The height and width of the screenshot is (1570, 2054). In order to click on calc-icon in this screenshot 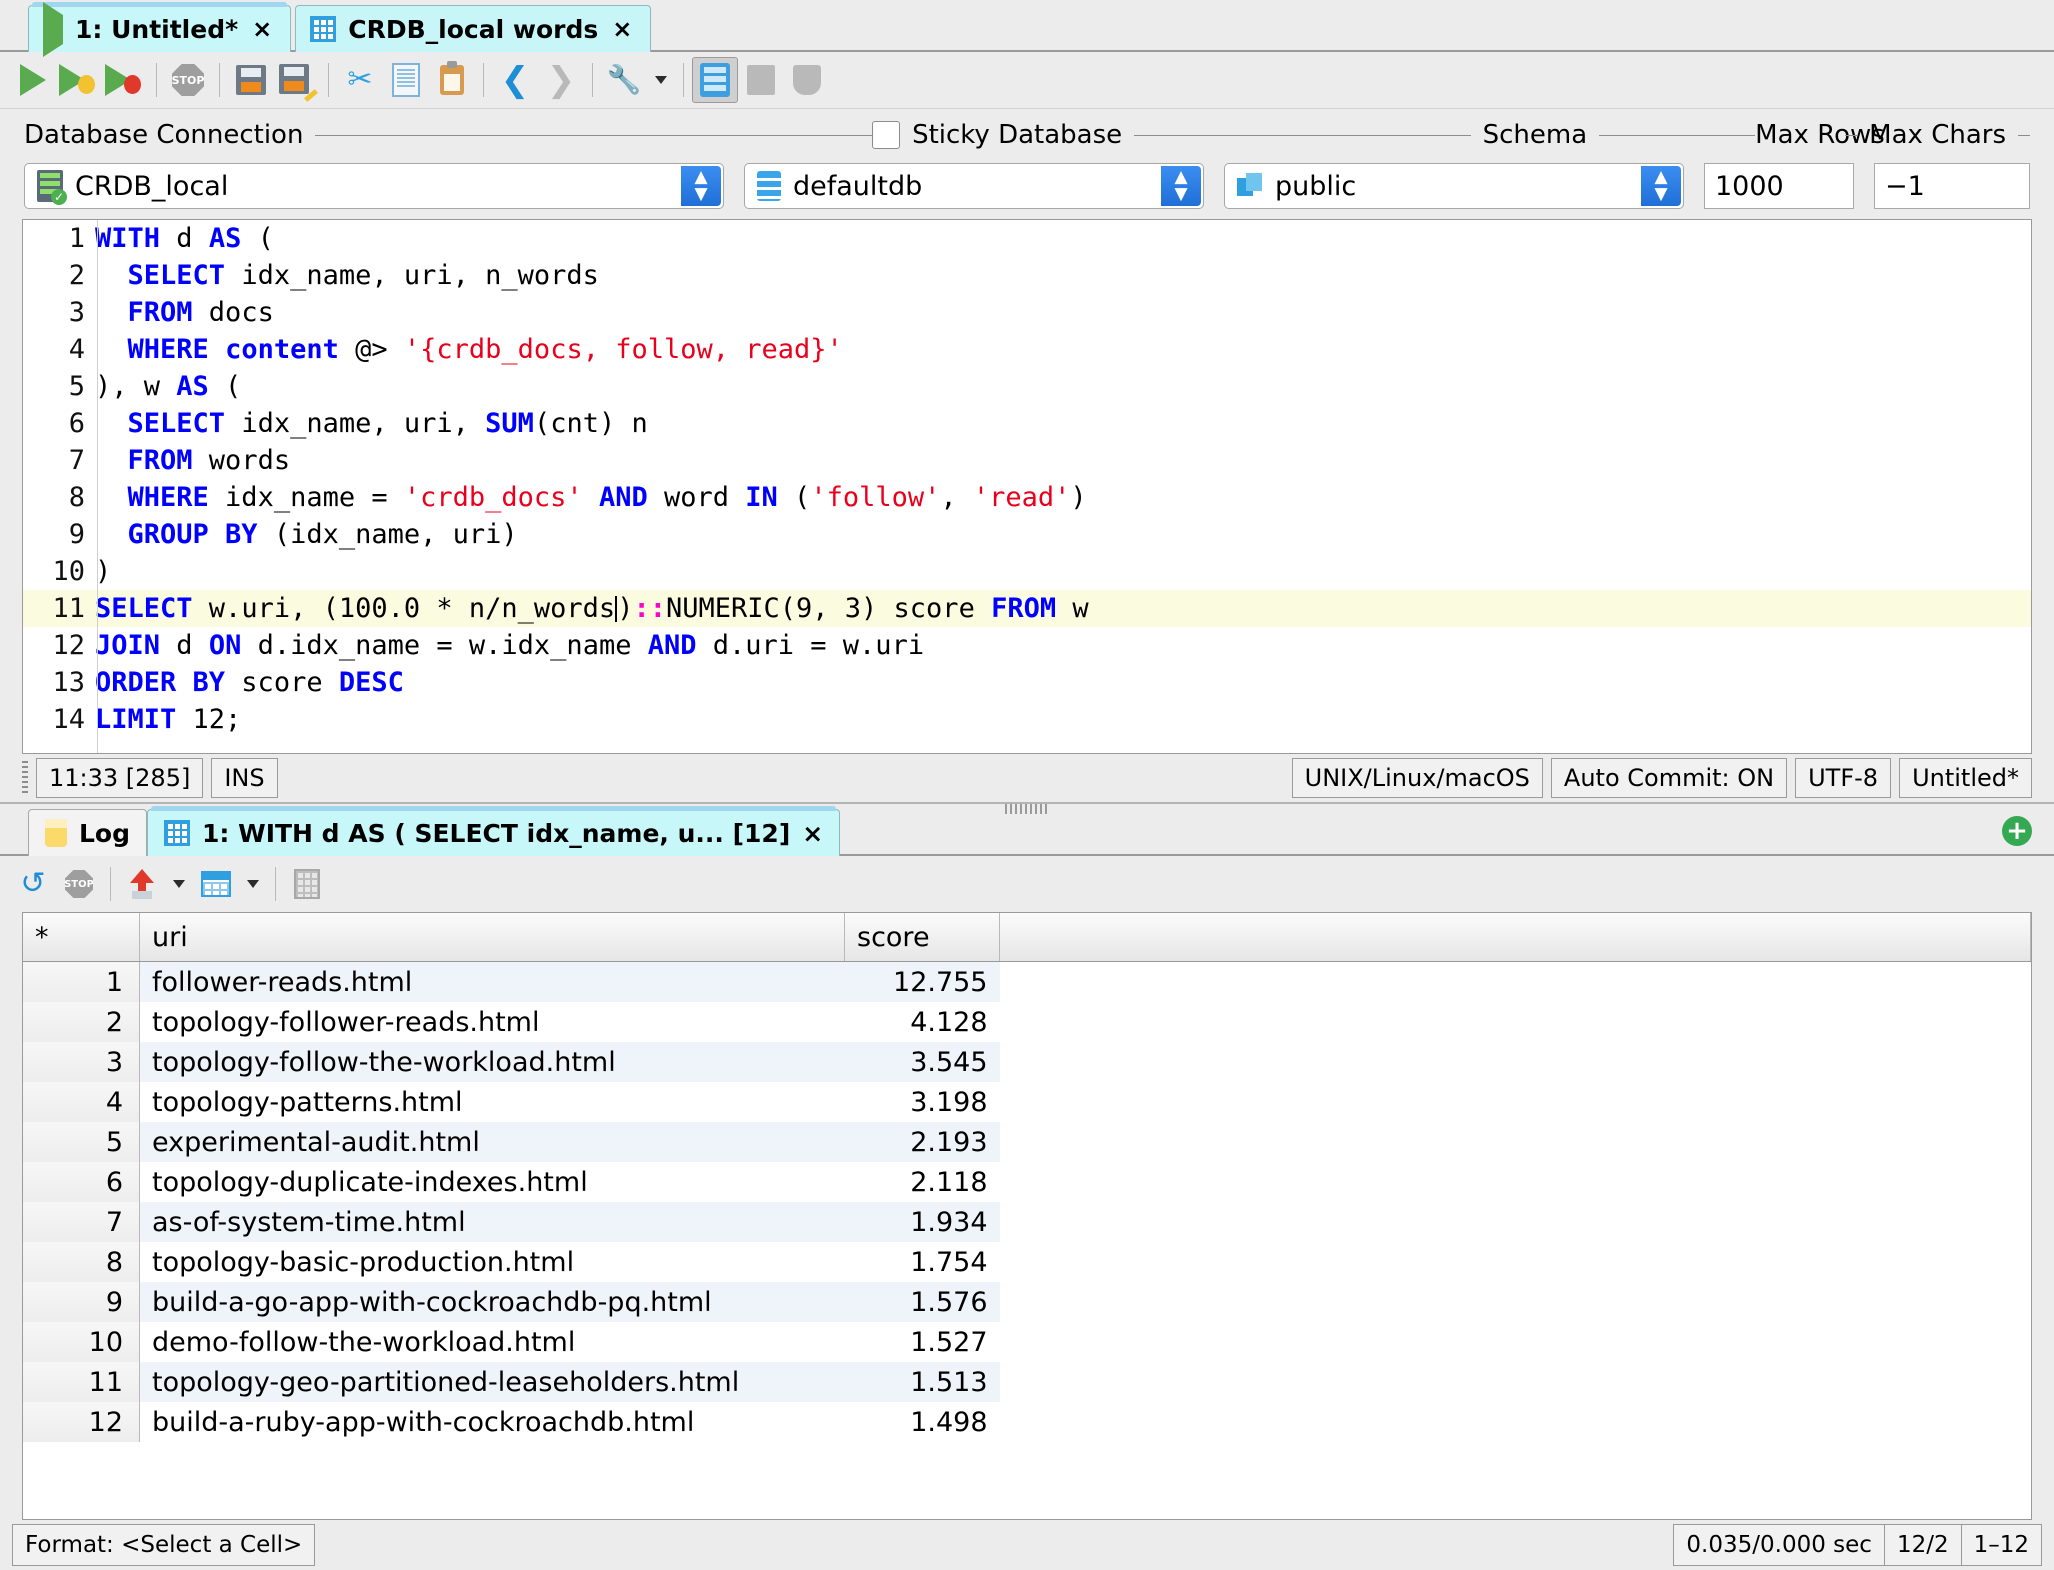, I will do `click(307, 884)`.